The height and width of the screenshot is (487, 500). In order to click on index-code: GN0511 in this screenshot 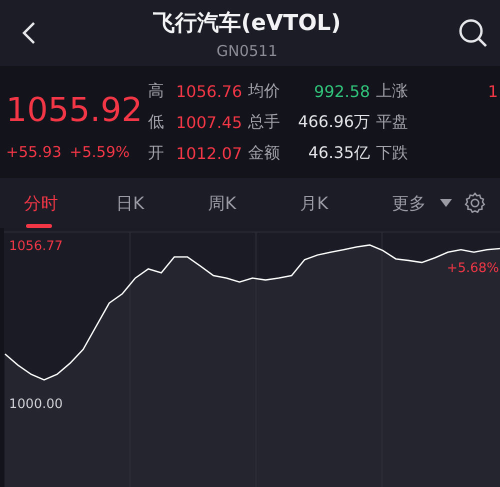, I will do `click(247, 51)`.